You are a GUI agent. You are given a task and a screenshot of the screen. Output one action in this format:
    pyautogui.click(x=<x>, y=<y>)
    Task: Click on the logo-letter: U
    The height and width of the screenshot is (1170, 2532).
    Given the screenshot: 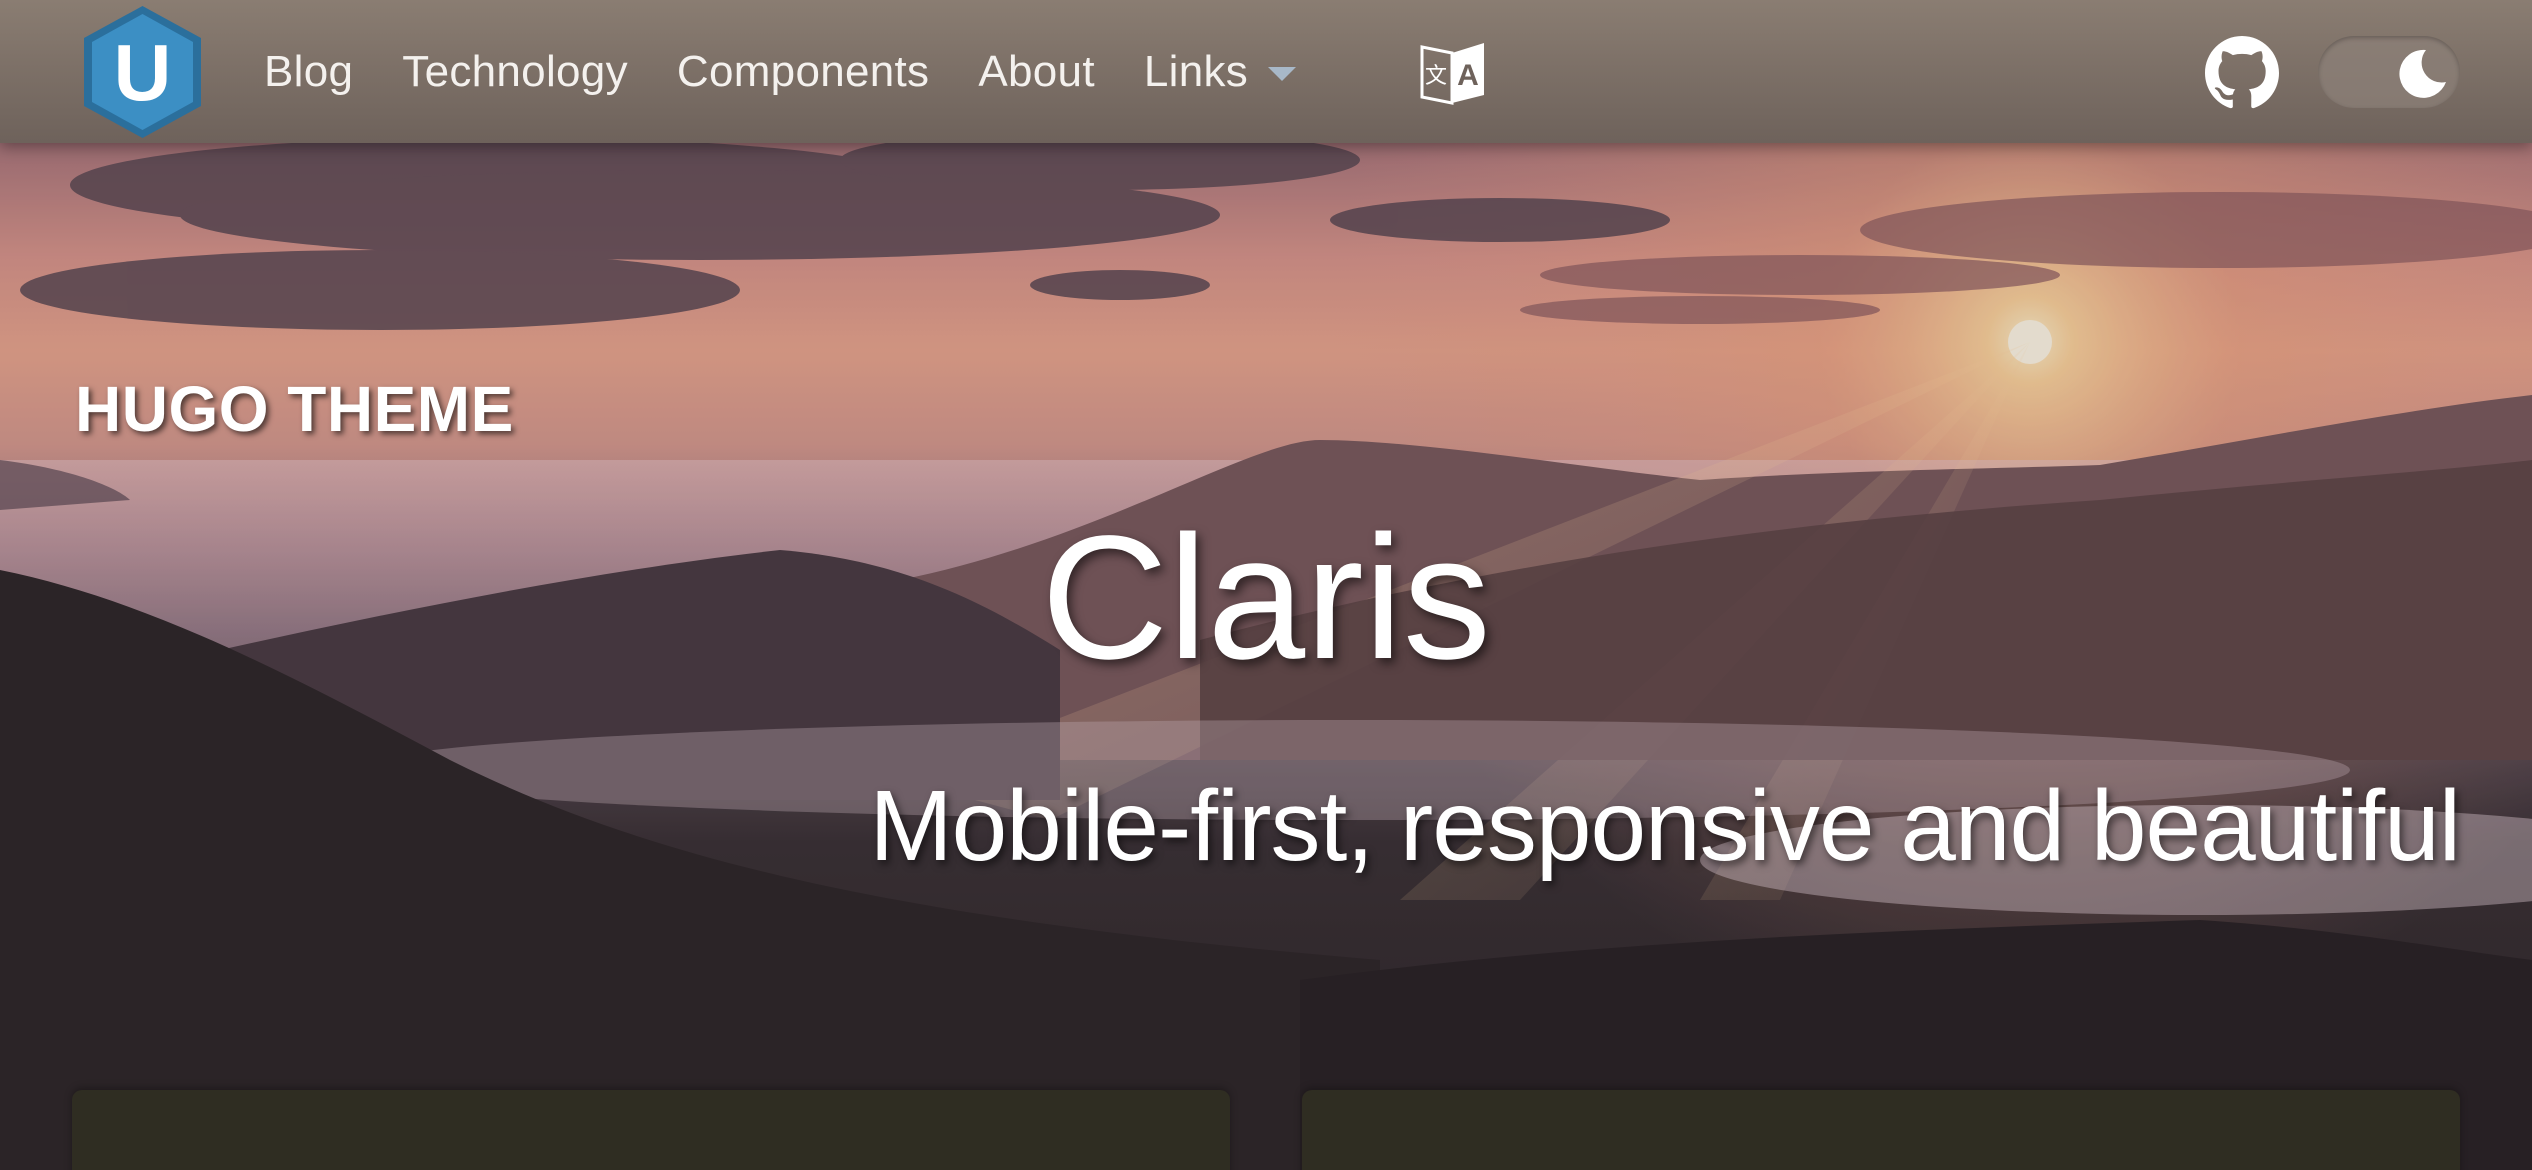 What is the action you would take?
    pyautogui.click(x=143, y=72)
    